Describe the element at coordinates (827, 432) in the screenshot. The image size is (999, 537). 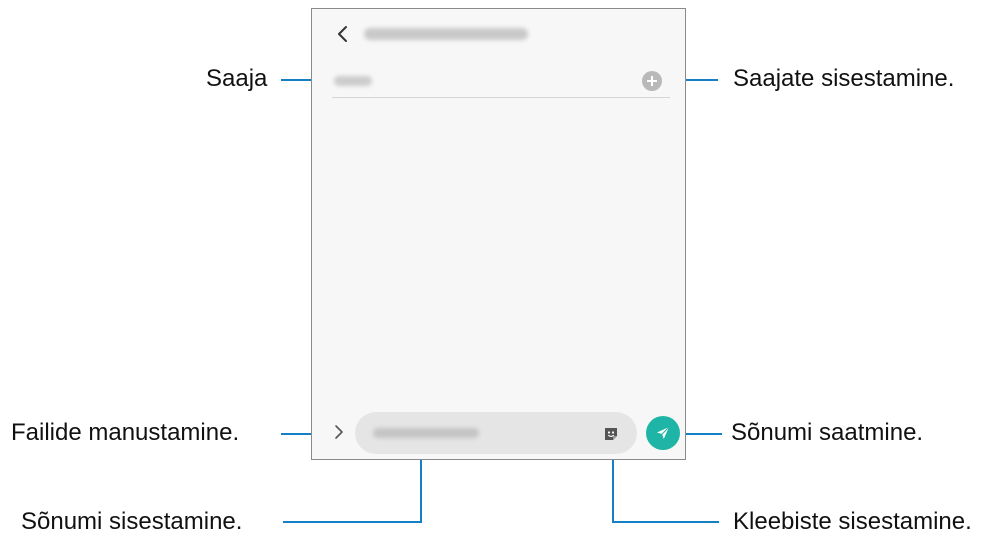
I see `label-send-message: Sõnumi saatmine.` at that location.